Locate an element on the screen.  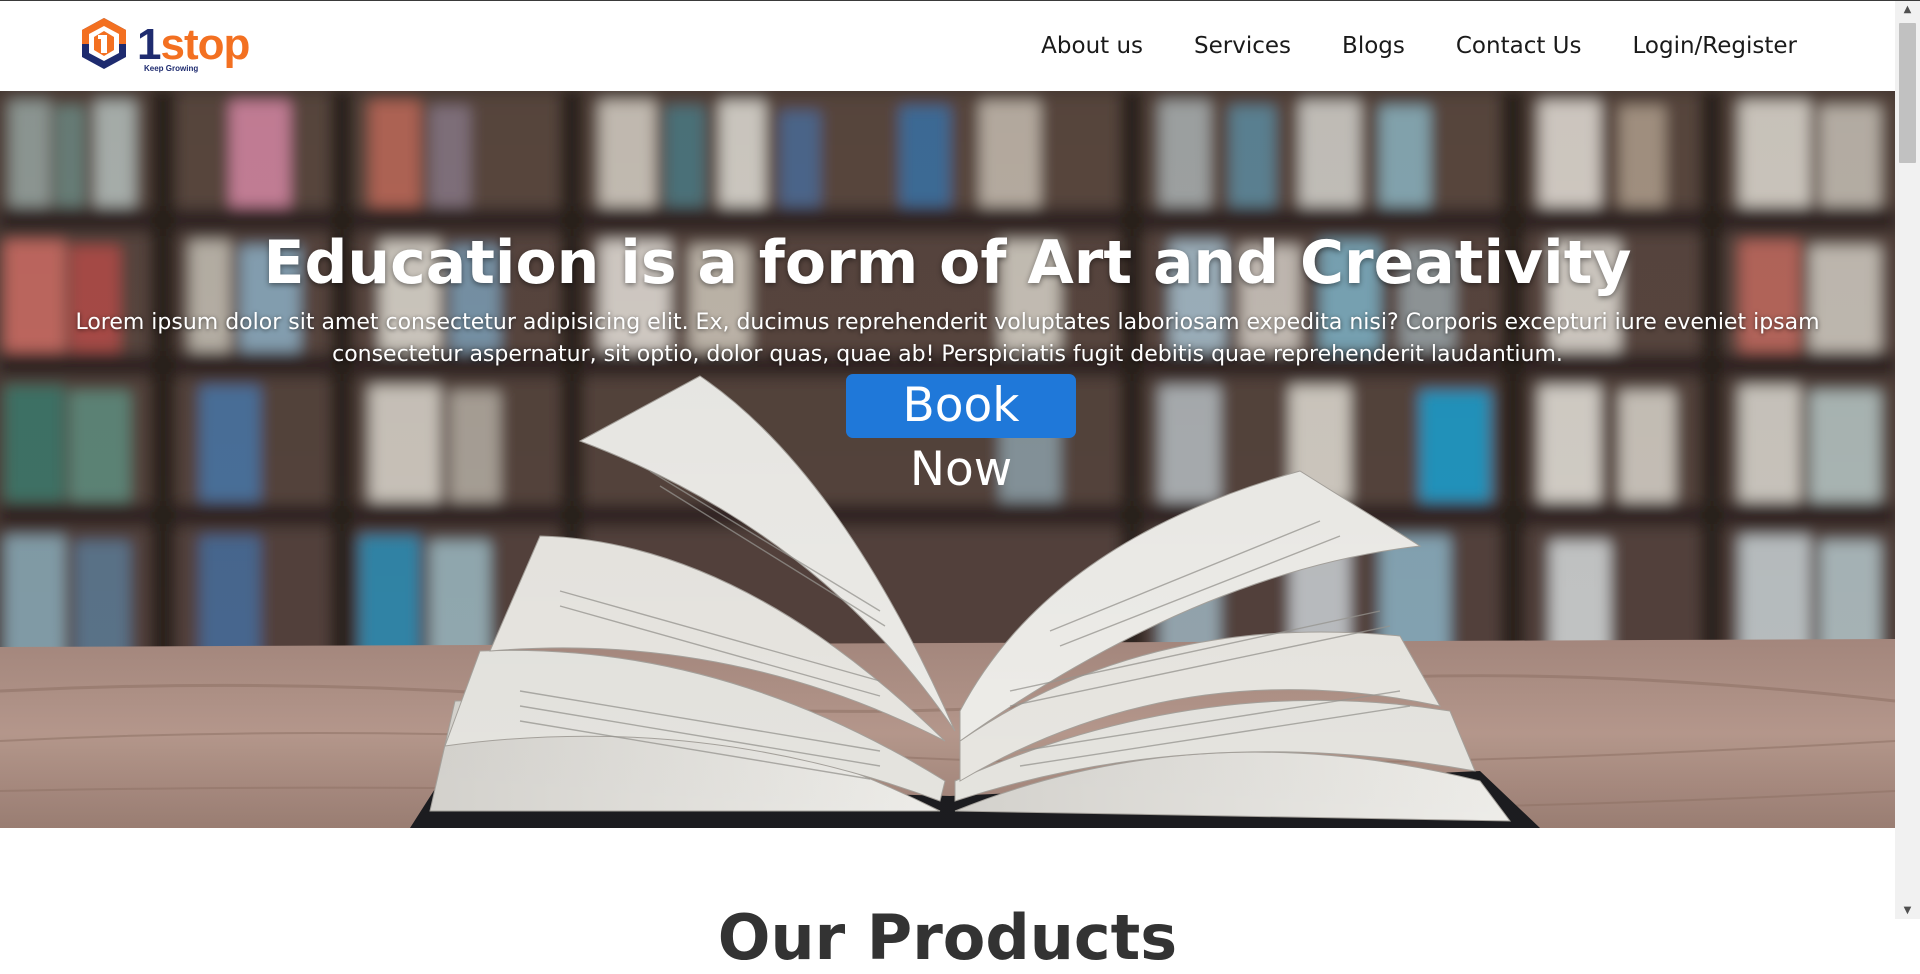
scroll-up-arrow-icon: ▲ is located at coordinates (1907, 9).